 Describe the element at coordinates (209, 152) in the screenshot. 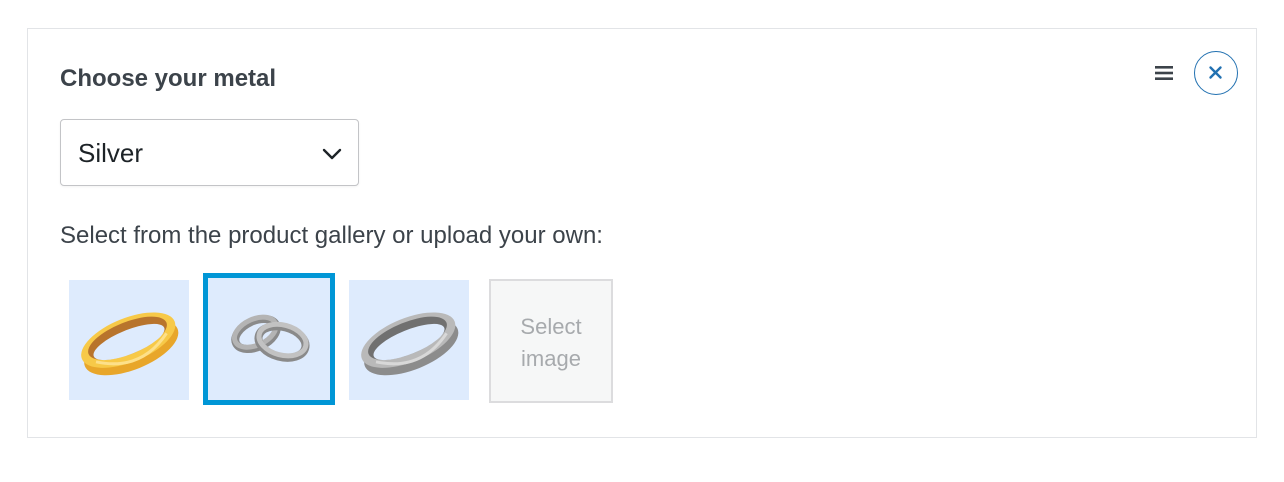

I see `metal-select: Silver` at that location.